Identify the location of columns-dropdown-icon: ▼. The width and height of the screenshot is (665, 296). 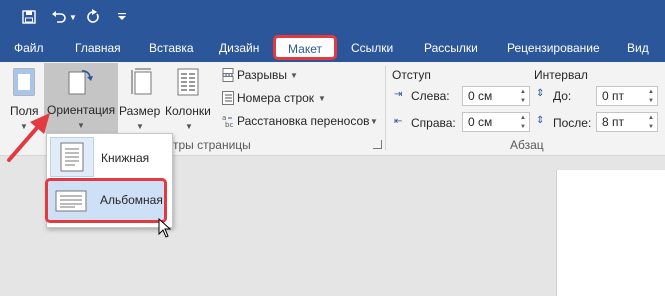
(189, 126).